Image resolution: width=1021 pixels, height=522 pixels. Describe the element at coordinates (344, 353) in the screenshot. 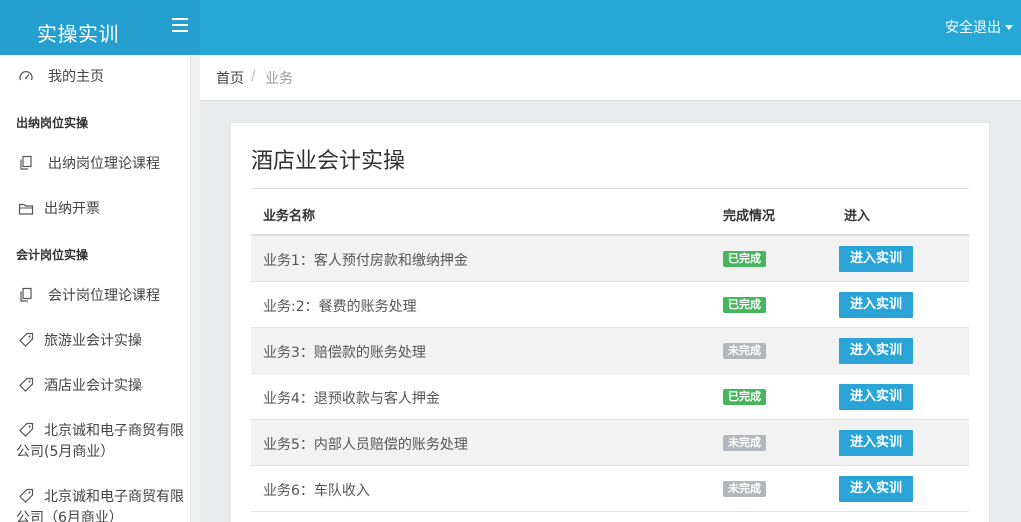

I see `task-name: 业务3：赔偿款的账务处理` at that location.